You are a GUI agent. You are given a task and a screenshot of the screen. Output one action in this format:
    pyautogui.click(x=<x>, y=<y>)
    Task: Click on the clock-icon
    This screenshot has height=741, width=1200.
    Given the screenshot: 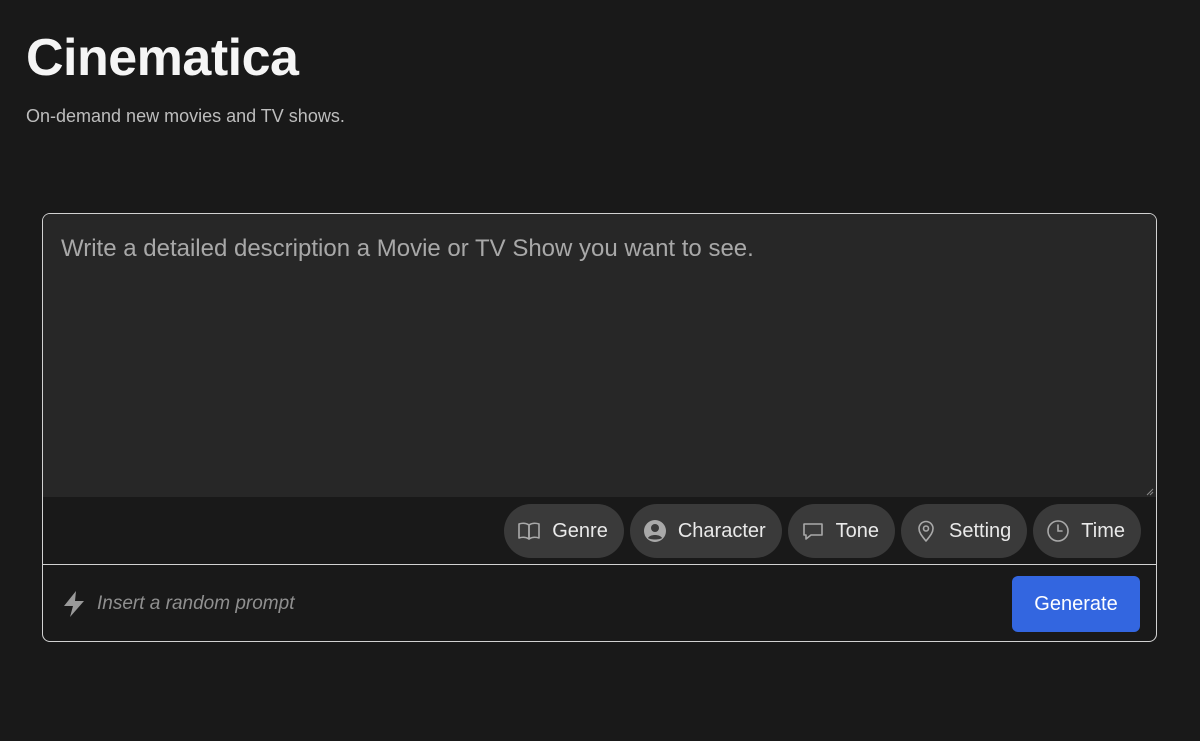 What is the action you would take?
    pyautogui.click(x=1058, y=531)
    